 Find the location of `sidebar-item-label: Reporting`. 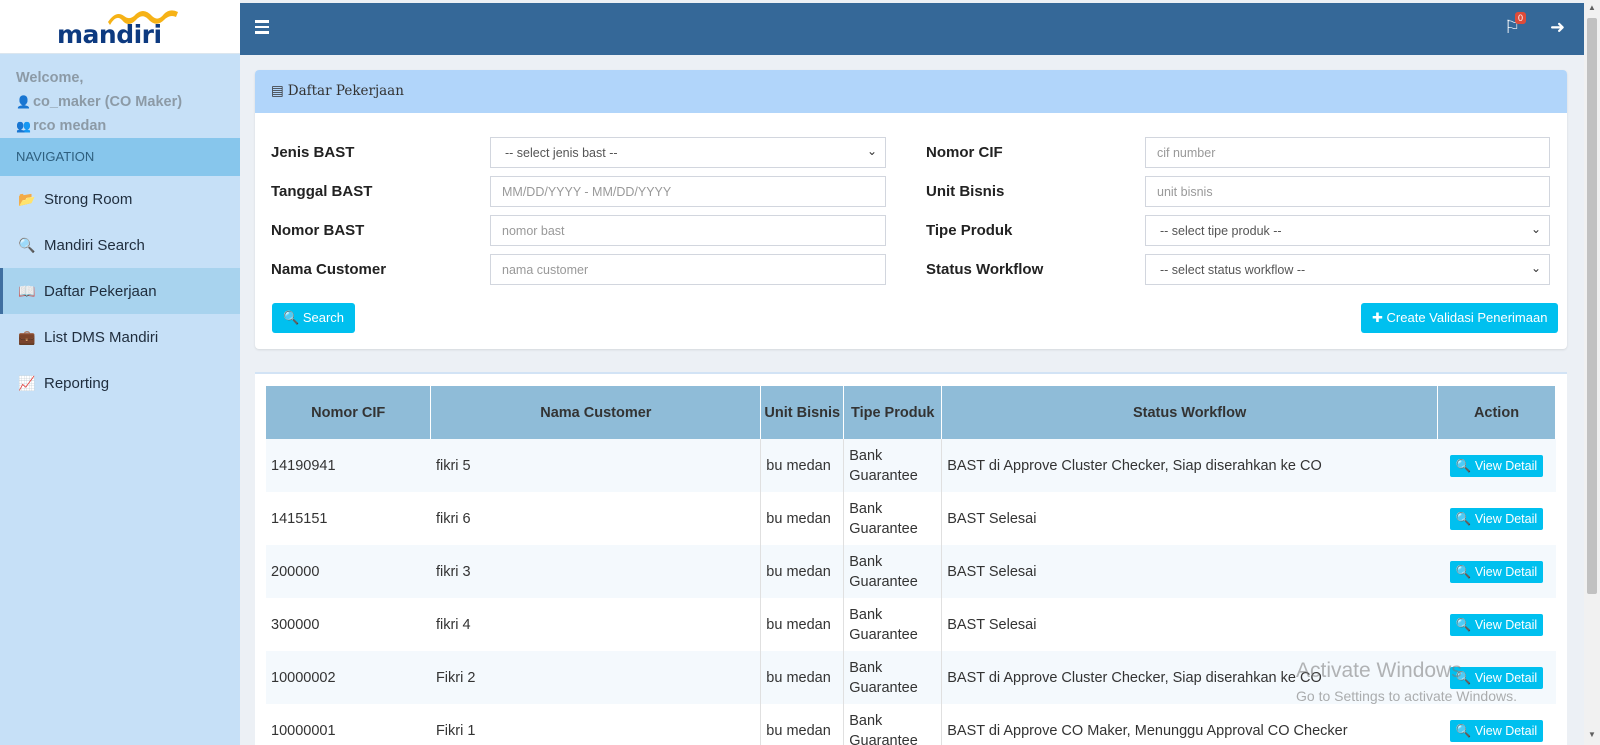

sidebar-item-label: Reporting is located at coordinates (77, 383).